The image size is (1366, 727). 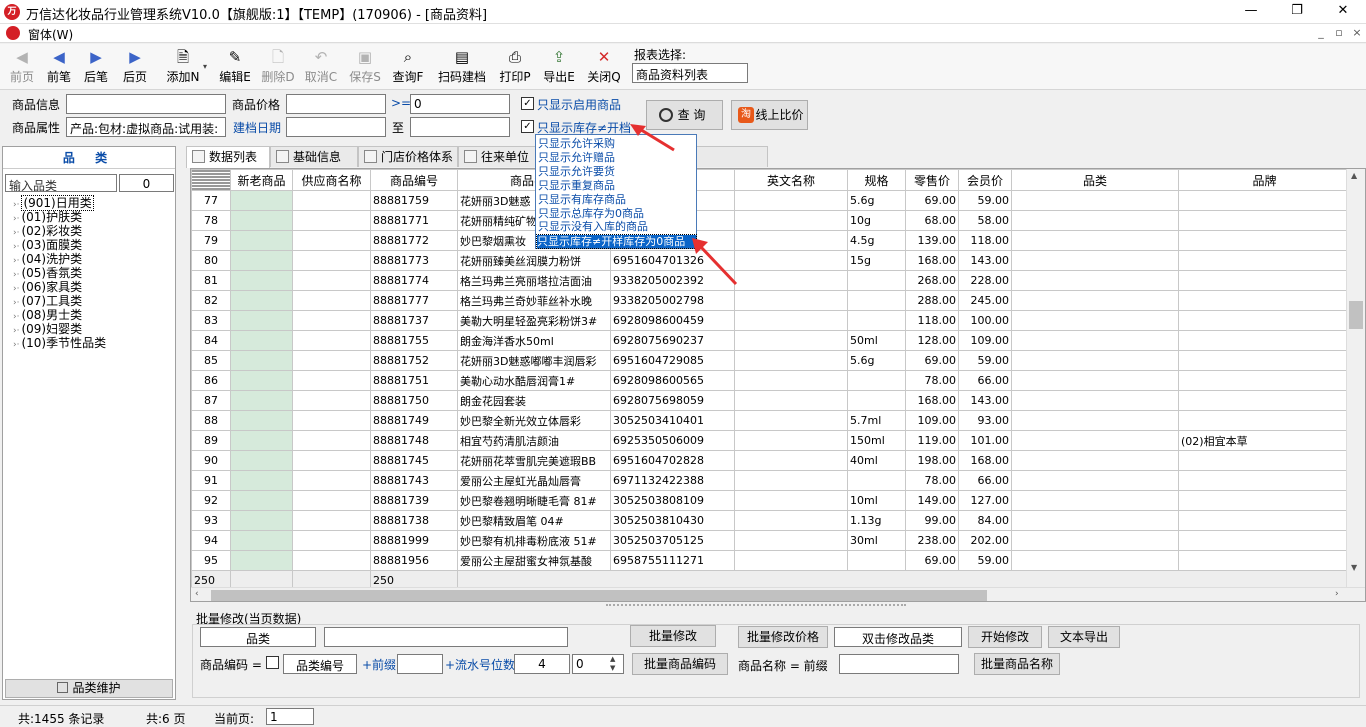 I want to click on tab-3: 往来单位, so click(x=499, y=156).